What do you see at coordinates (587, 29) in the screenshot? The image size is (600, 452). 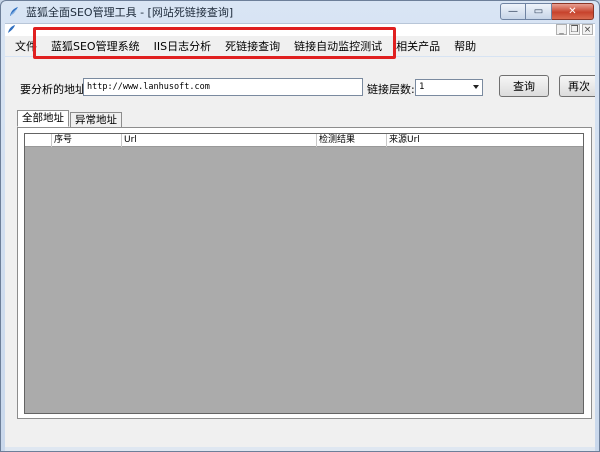 I see `mdi-close-button: ×` at bounding box center [587, 29].